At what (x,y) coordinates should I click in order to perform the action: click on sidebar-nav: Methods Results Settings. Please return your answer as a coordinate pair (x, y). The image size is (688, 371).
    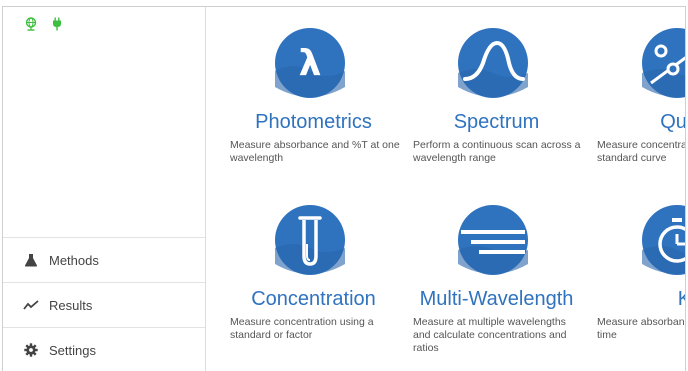
    Looking at the image, I should click on (104, 304).